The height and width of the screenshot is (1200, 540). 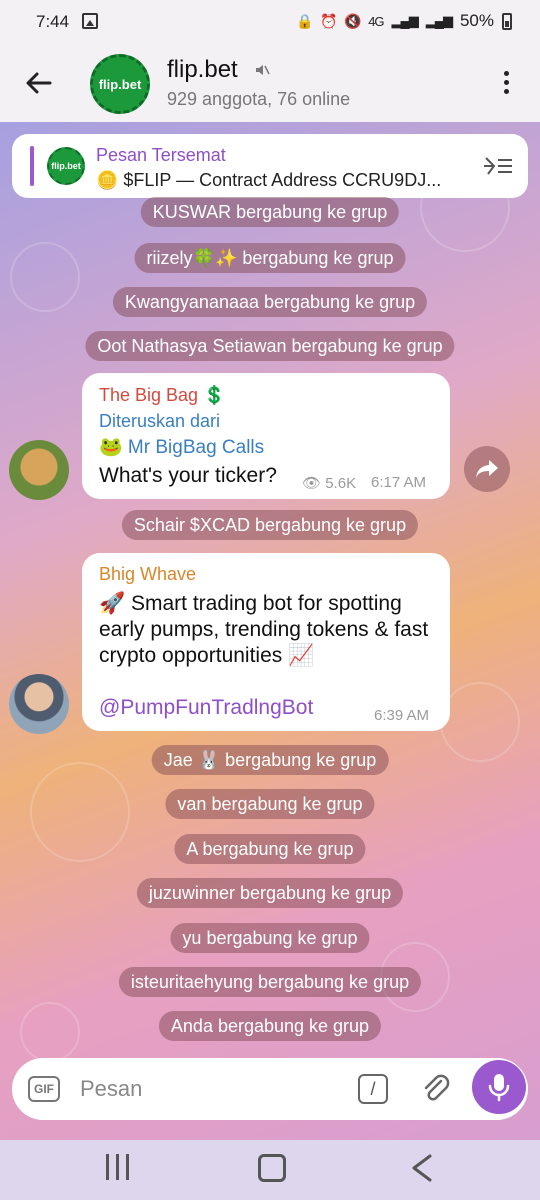 I want to click on more-options-icon, so click(x=506, y=83).